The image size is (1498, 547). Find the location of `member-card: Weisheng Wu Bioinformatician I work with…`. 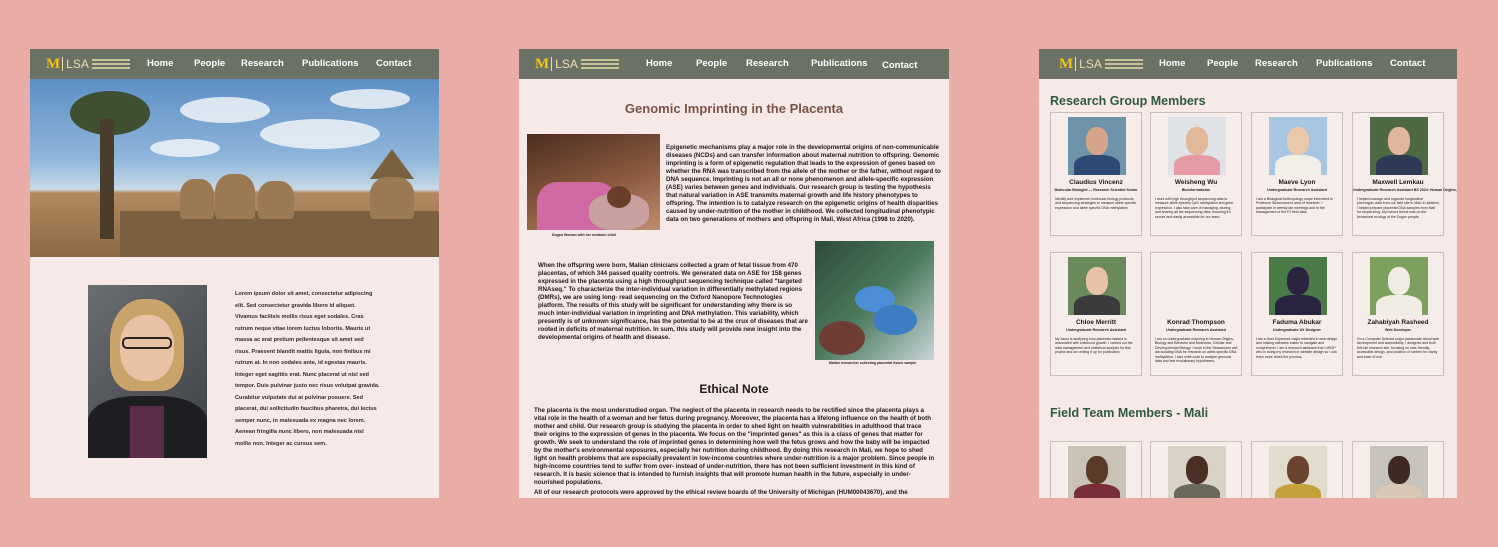

member-card: Weisheng Wu Bioinformatician I work with… is located at coordinates (1196, 174).